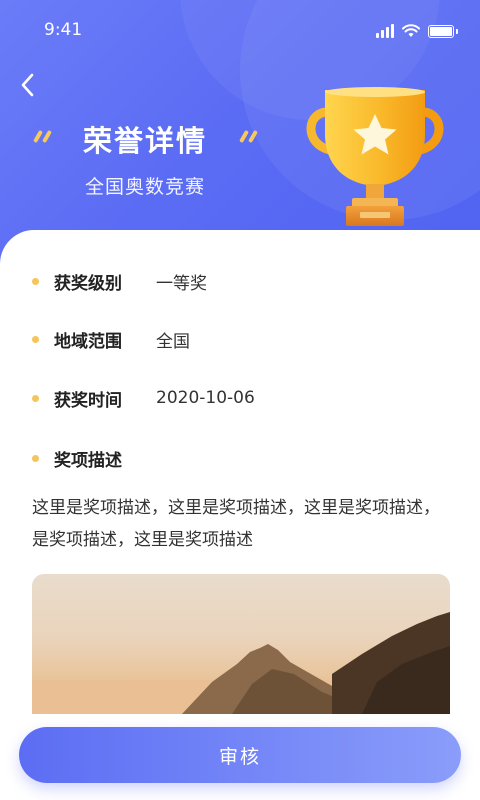 The width and height of the screenshot is (480, 800). What do you see at coordinates (88, 283) in the screenshot?
I see `detail-label: 获奖级别` at bounding box center [88, 283].